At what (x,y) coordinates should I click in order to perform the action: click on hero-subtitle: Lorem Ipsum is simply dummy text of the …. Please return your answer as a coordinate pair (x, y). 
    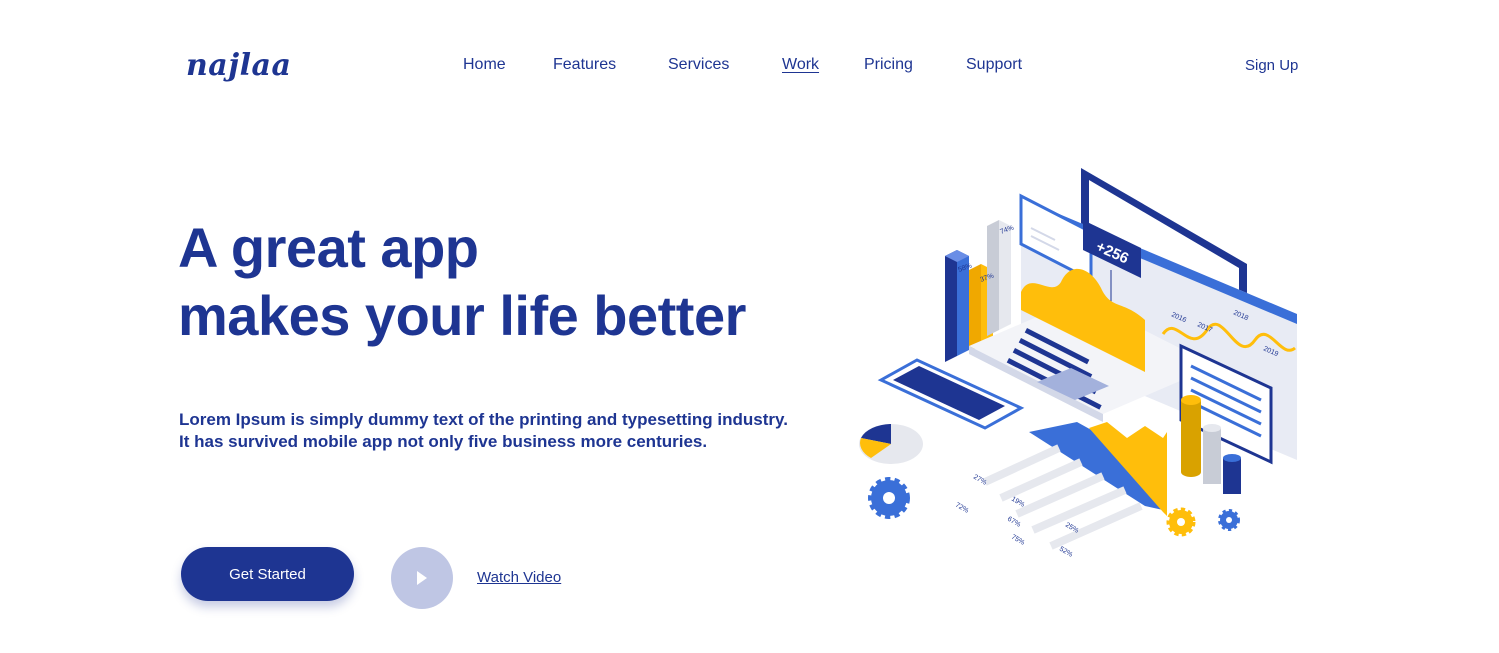
    Looking at the image, I should click on (483, 431).